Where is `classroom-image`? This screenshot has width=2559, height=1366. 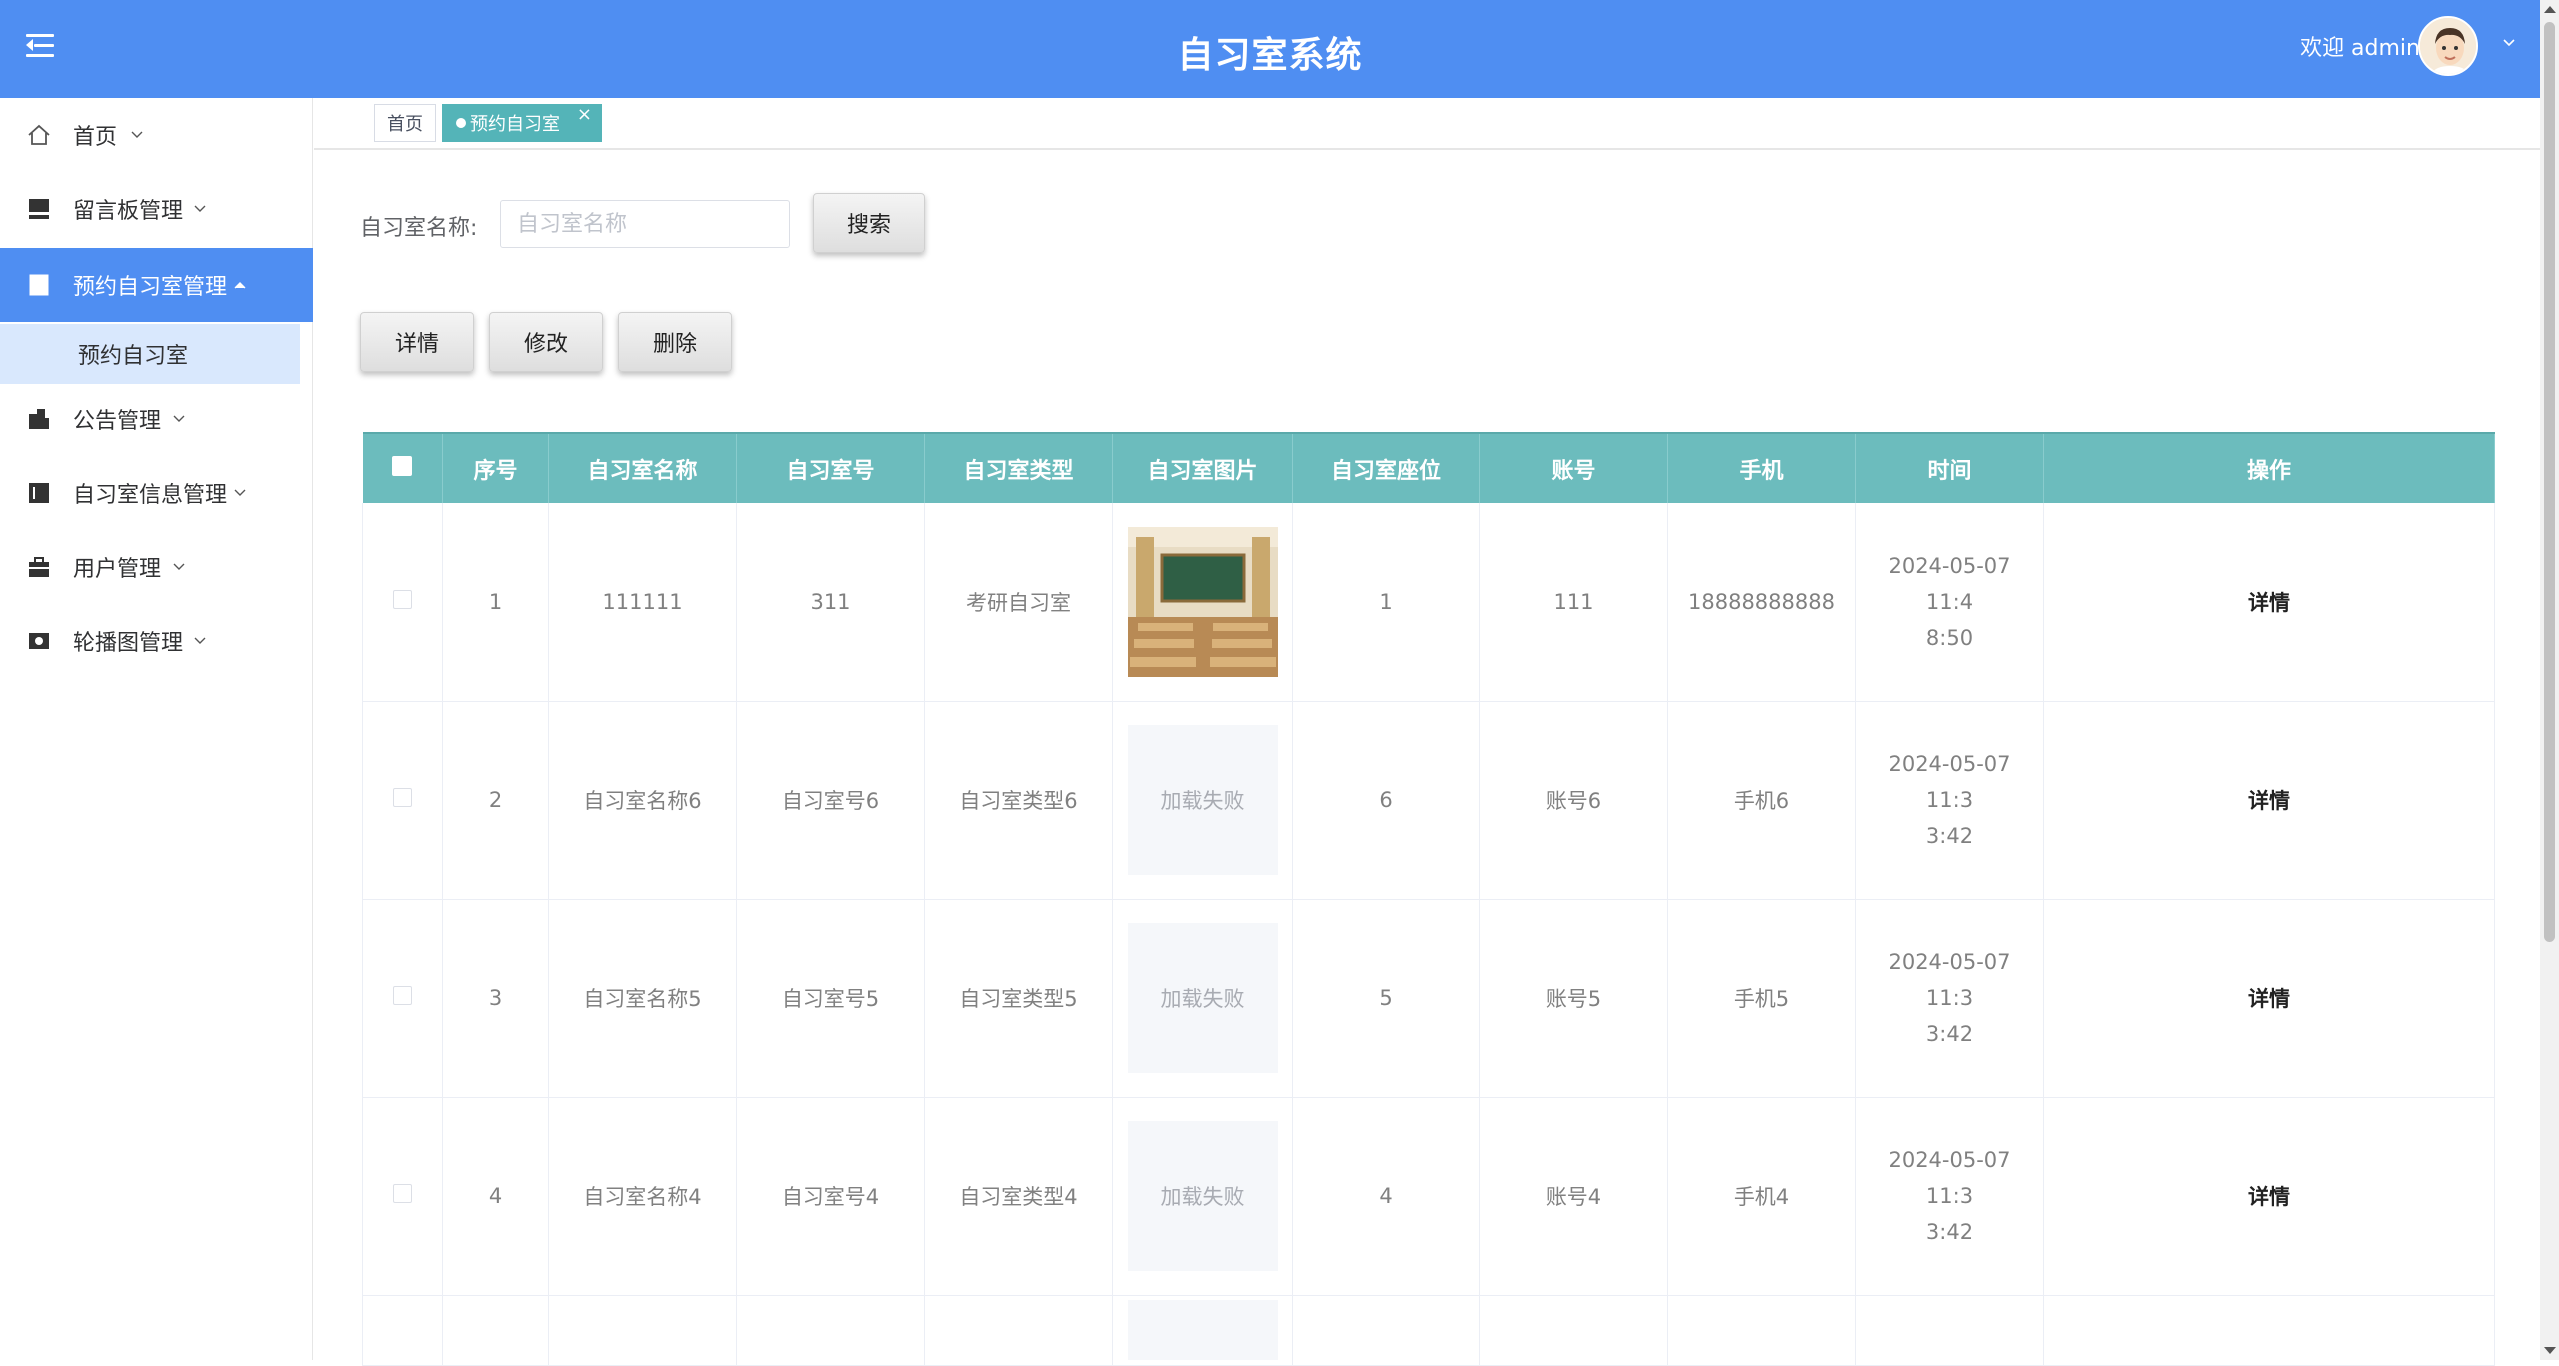
classroom-image is located at coordinates (1202, 601).